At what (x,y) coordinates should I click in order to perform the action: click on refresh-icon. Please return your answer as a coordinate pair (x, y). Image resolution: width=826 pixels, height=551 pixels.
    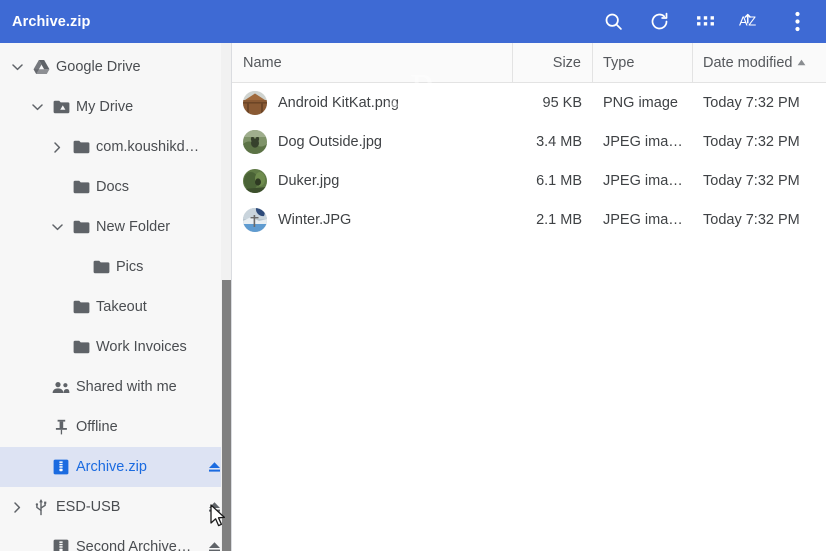
    Looking at the image, I should click on (659, 21).